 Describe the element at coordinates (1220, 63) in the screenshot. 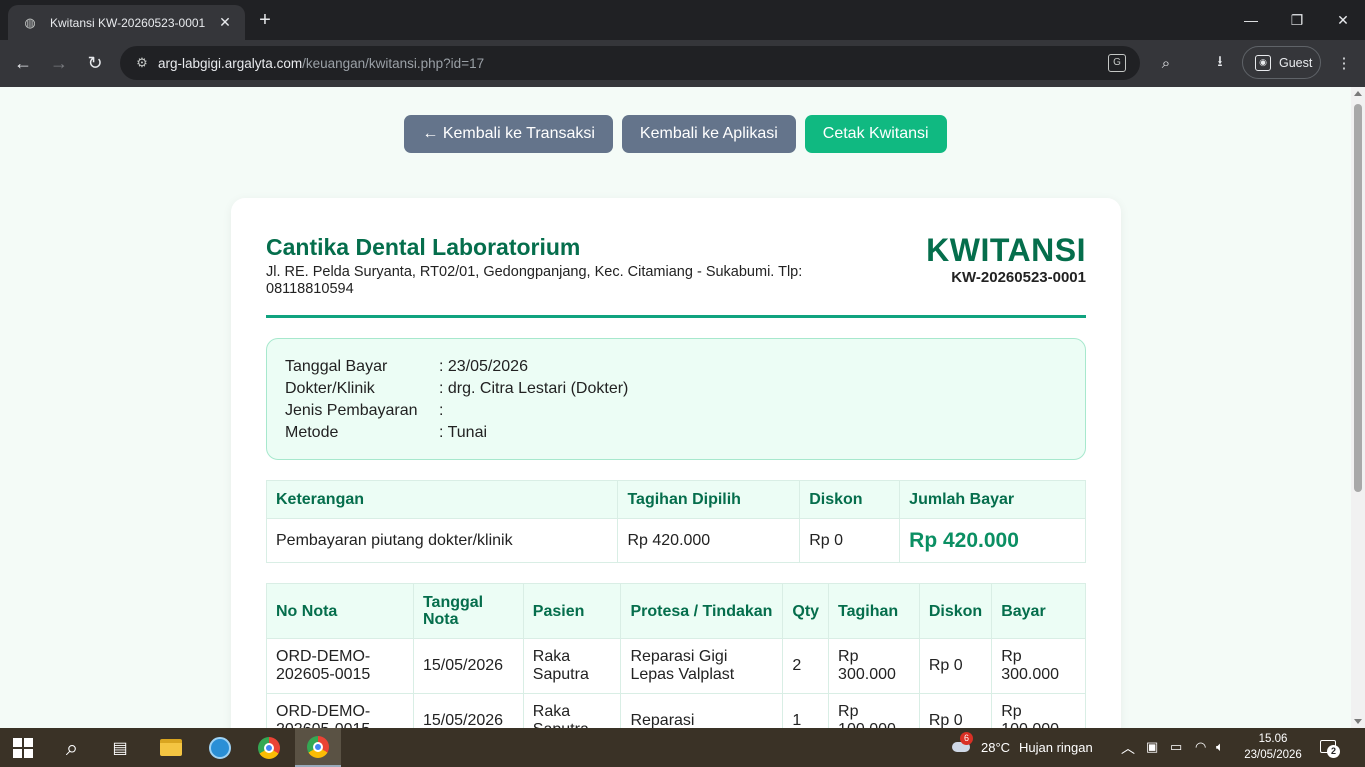

I see `download-icon: ⭳` at that location.